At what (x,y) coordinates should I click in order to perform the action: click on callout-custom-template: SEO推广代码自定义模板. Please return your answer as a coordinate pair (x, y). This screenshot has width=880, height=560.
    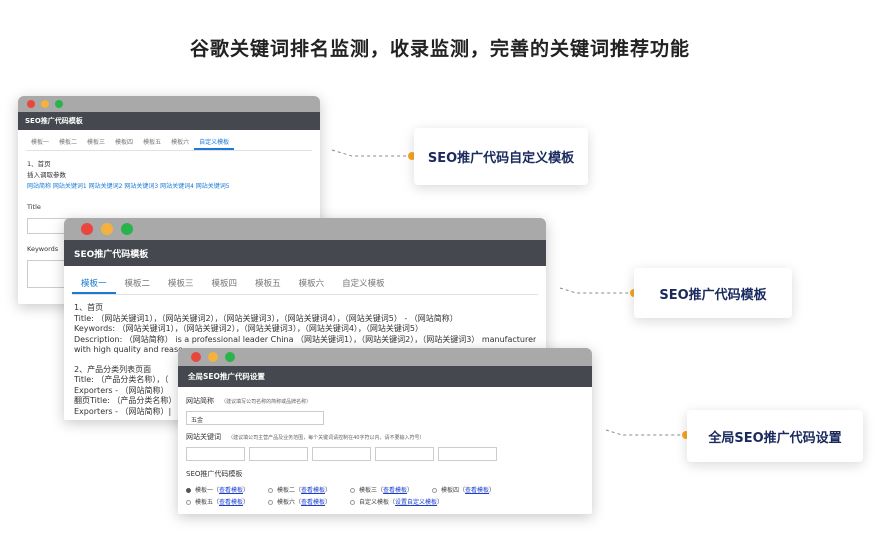
    Looking at the image, I should click on (501, 156).